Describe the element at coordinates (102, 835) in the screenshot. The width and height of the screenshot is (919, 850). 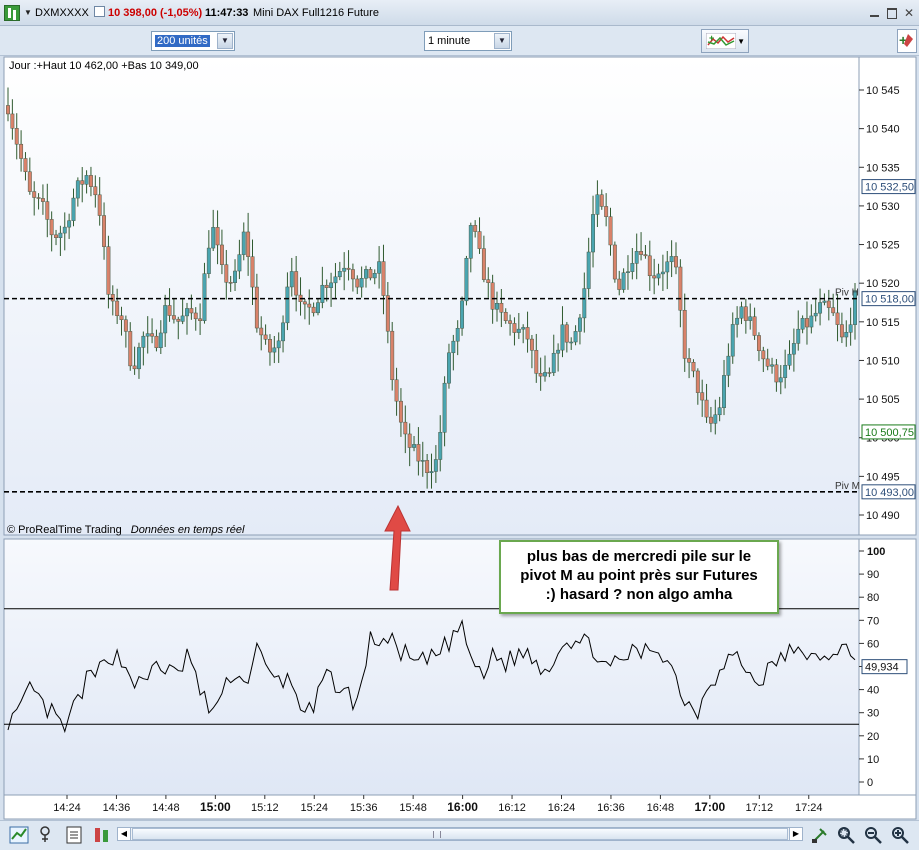
I see `bars-tool-icon` at that location.